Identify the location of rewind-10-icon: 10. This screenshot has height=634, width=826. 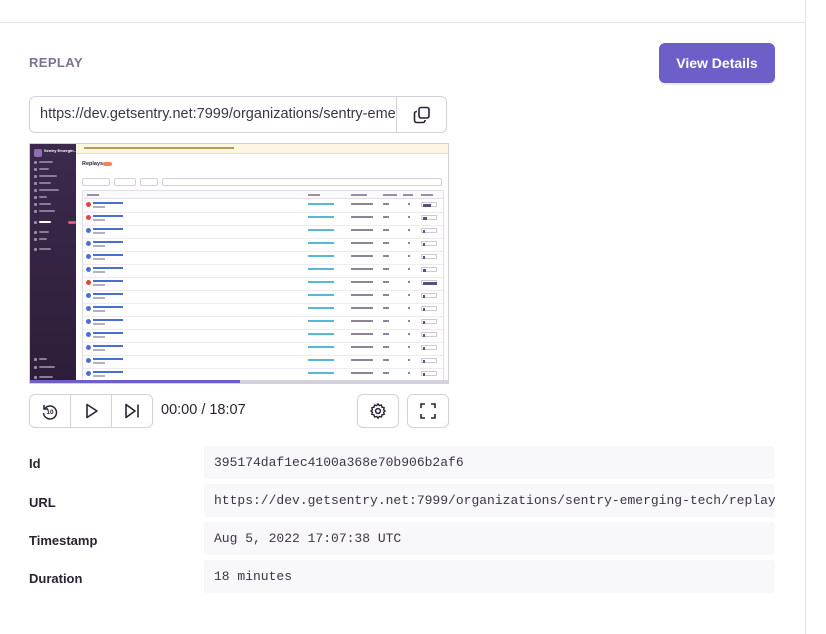
(50, 412).